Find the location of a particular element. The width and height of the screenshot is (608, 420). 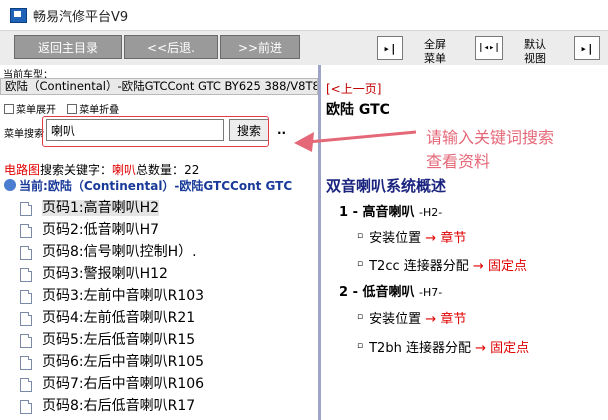

menu-expand-toggle: 菜单展开 is located at coordinates (30, 108).